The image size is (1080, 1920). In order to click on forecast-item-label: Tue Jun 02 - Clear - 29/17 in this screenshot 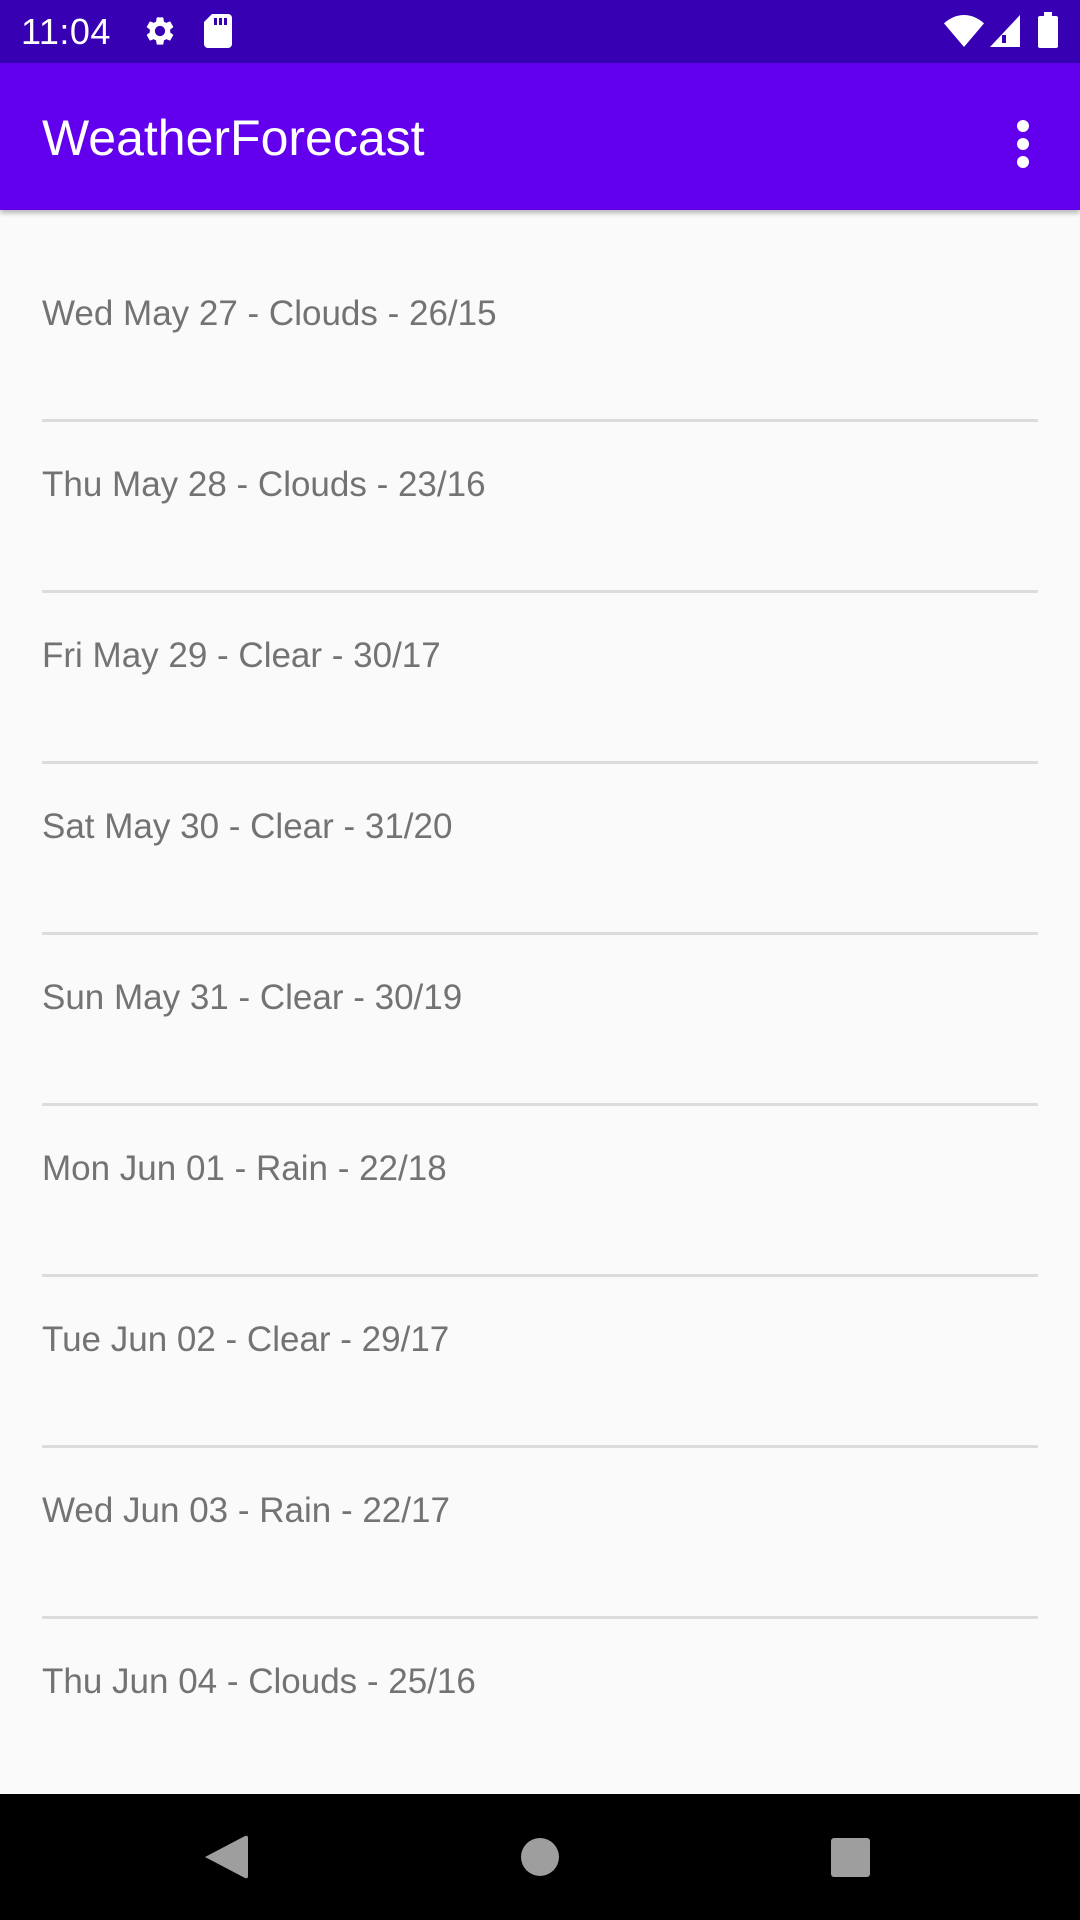, I will do `click(246, 1339)`.